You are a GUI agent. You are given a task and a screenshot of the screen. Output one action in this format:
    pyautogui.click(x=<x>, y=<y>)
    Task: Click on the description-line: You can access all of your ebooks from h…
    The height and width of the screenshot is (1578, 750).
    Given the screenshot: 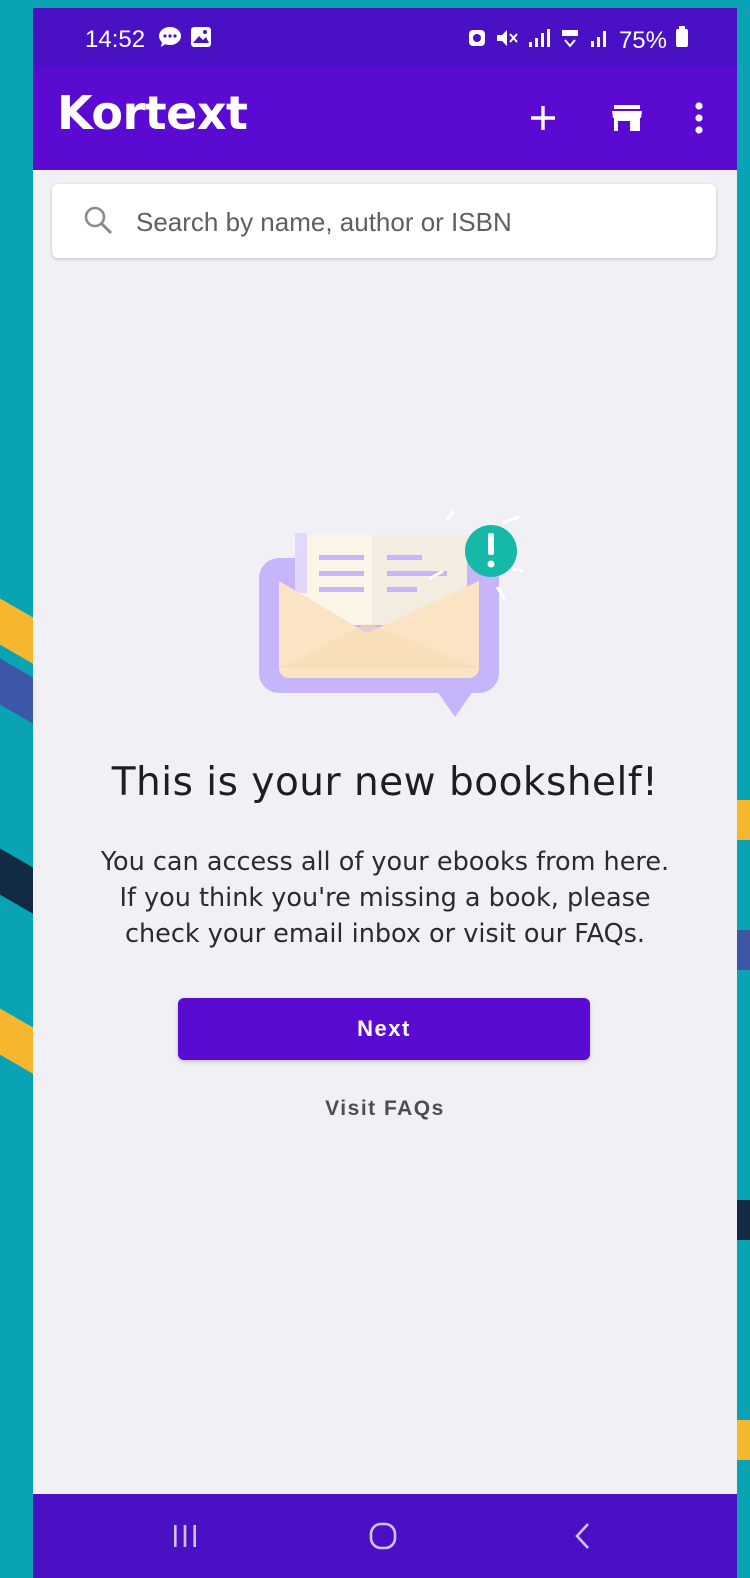 What is the action you would take?
    pyautogui.click(x=385, y=862)
    